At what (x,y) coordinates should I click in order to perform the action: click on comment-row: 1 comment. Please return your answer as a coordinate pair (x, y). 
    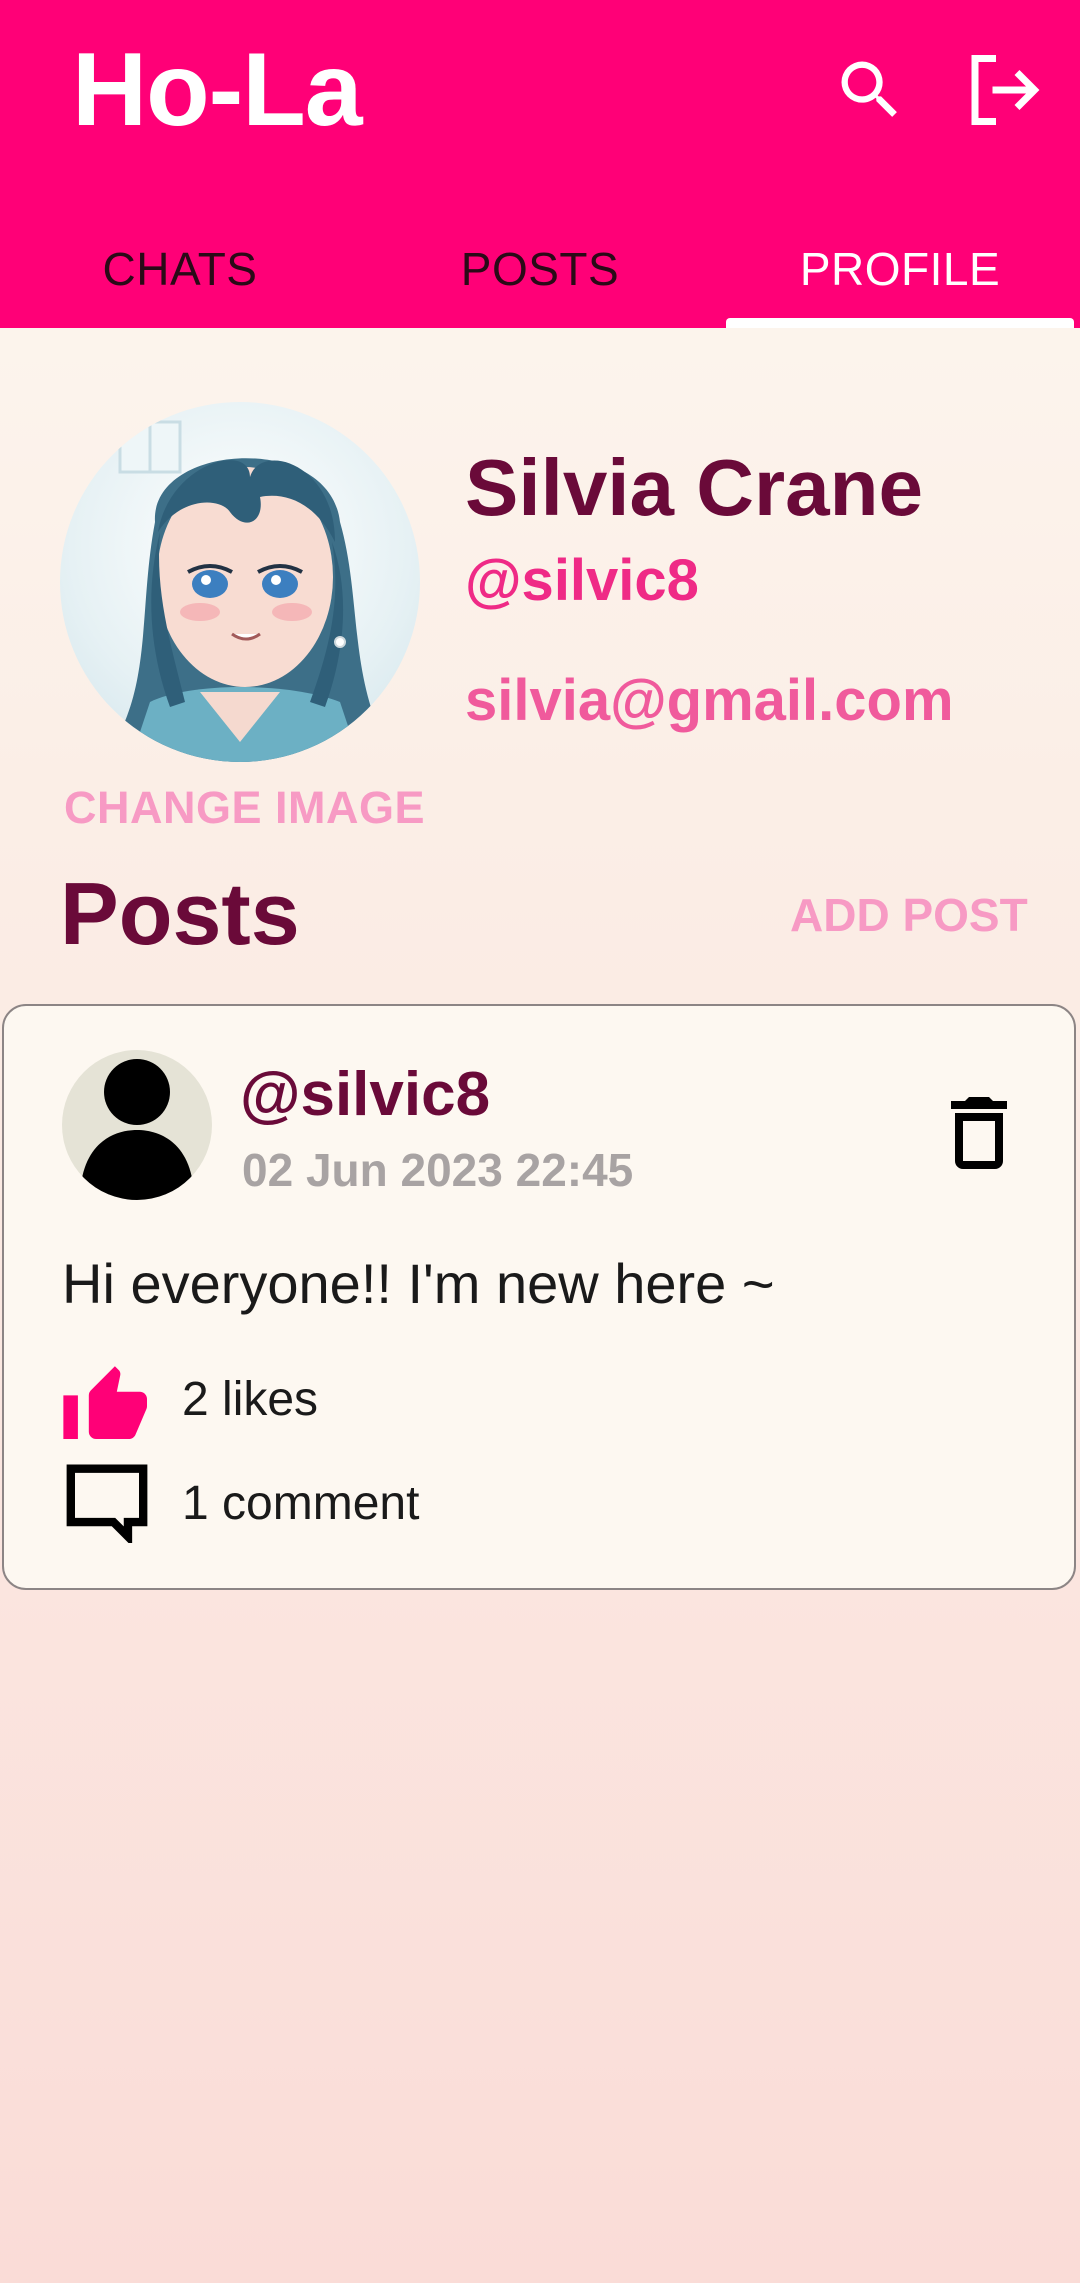
    Looking at the image, I should click on (240, 1503).